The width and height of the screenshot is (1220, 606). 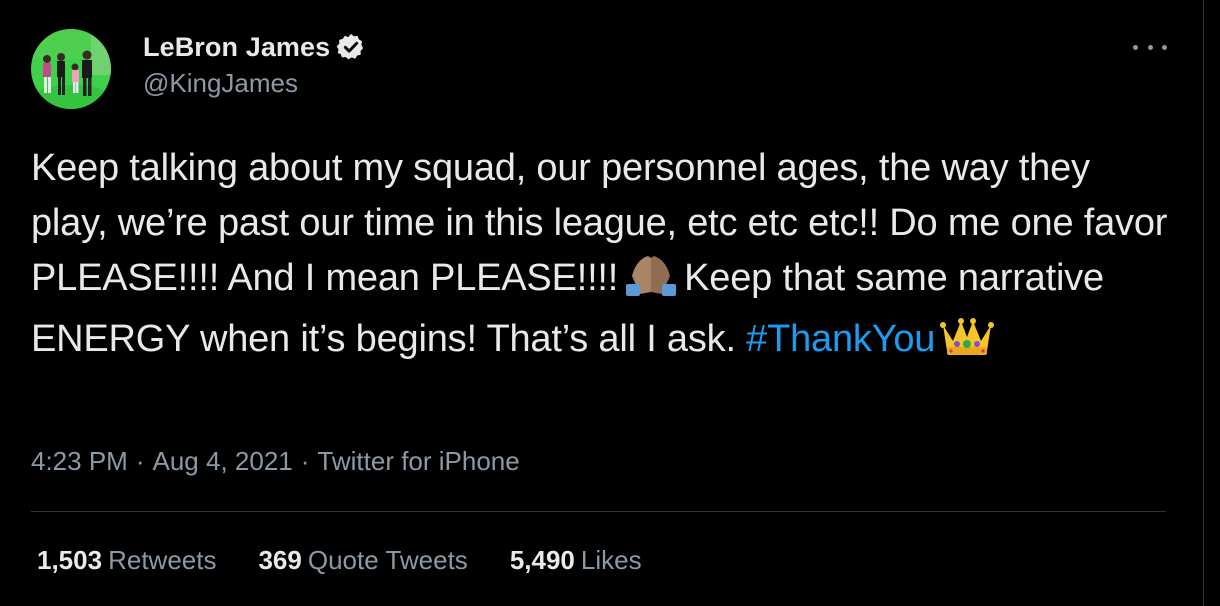 What do you see at coordinates (71, 69) in the screenshot?
I see `avatar` at bounding box center [71, 69].